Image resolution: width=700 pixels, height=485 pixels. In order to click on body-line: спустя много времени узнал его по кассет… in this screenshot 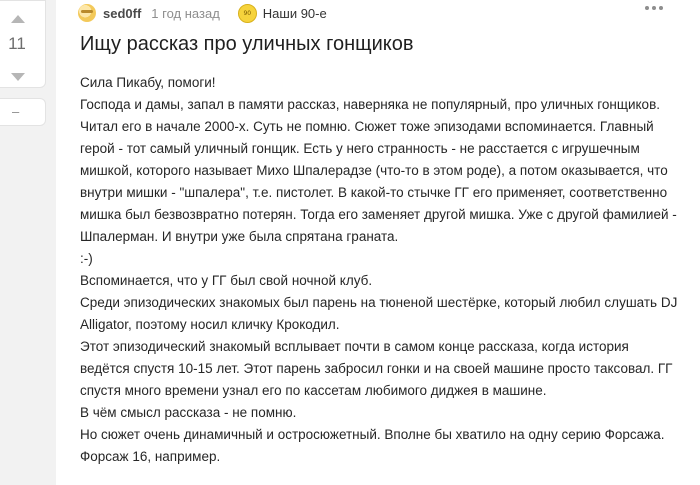, I will do `click(313, 390)`.